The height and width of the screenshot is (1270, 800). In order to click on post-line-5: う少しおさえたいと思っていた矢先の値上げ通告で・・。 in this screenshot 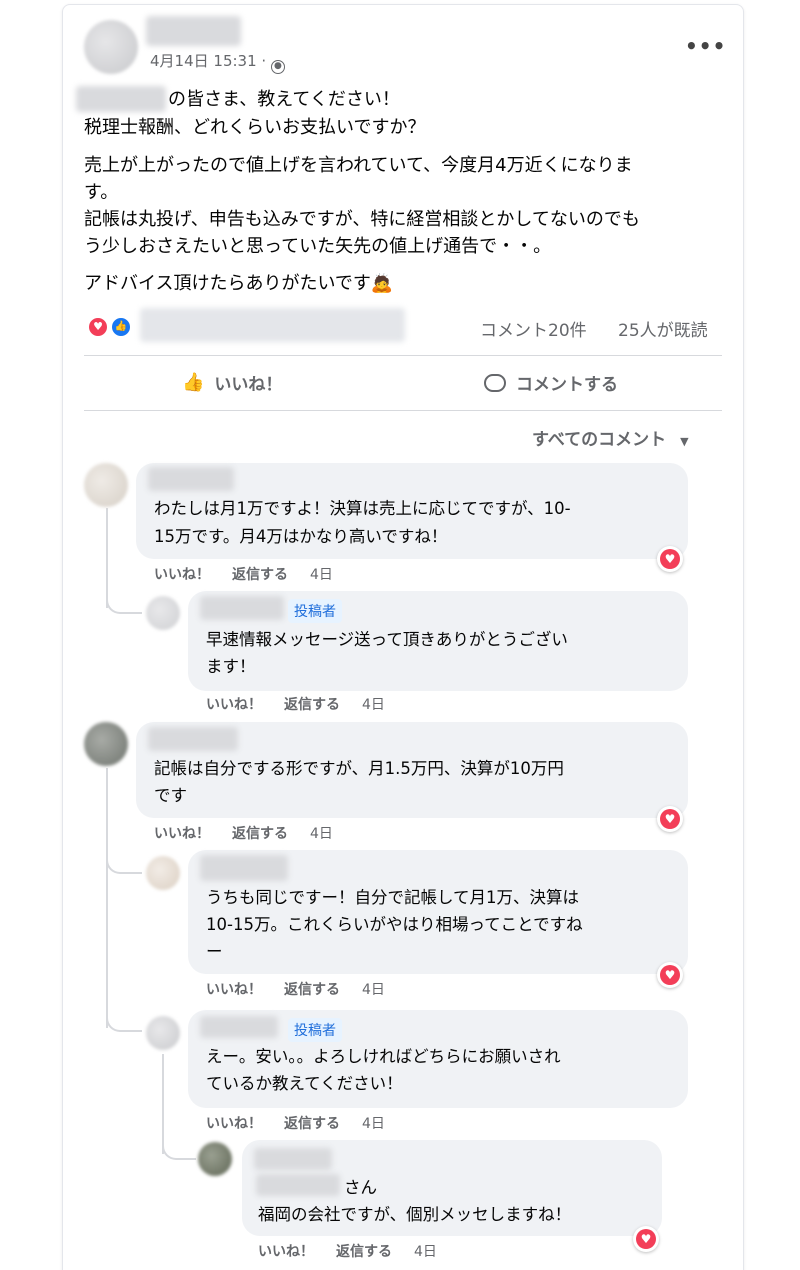, I will do `click(318, 246)`.